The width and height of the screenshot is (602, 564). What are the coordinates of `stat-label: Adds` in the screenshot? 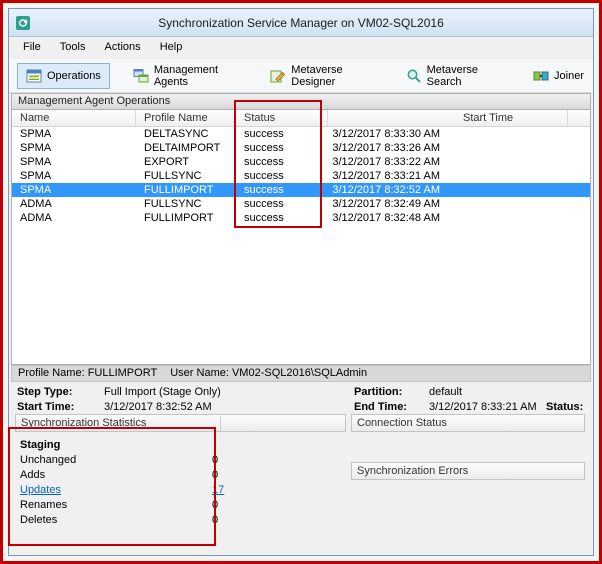 It's located at (33, 475).